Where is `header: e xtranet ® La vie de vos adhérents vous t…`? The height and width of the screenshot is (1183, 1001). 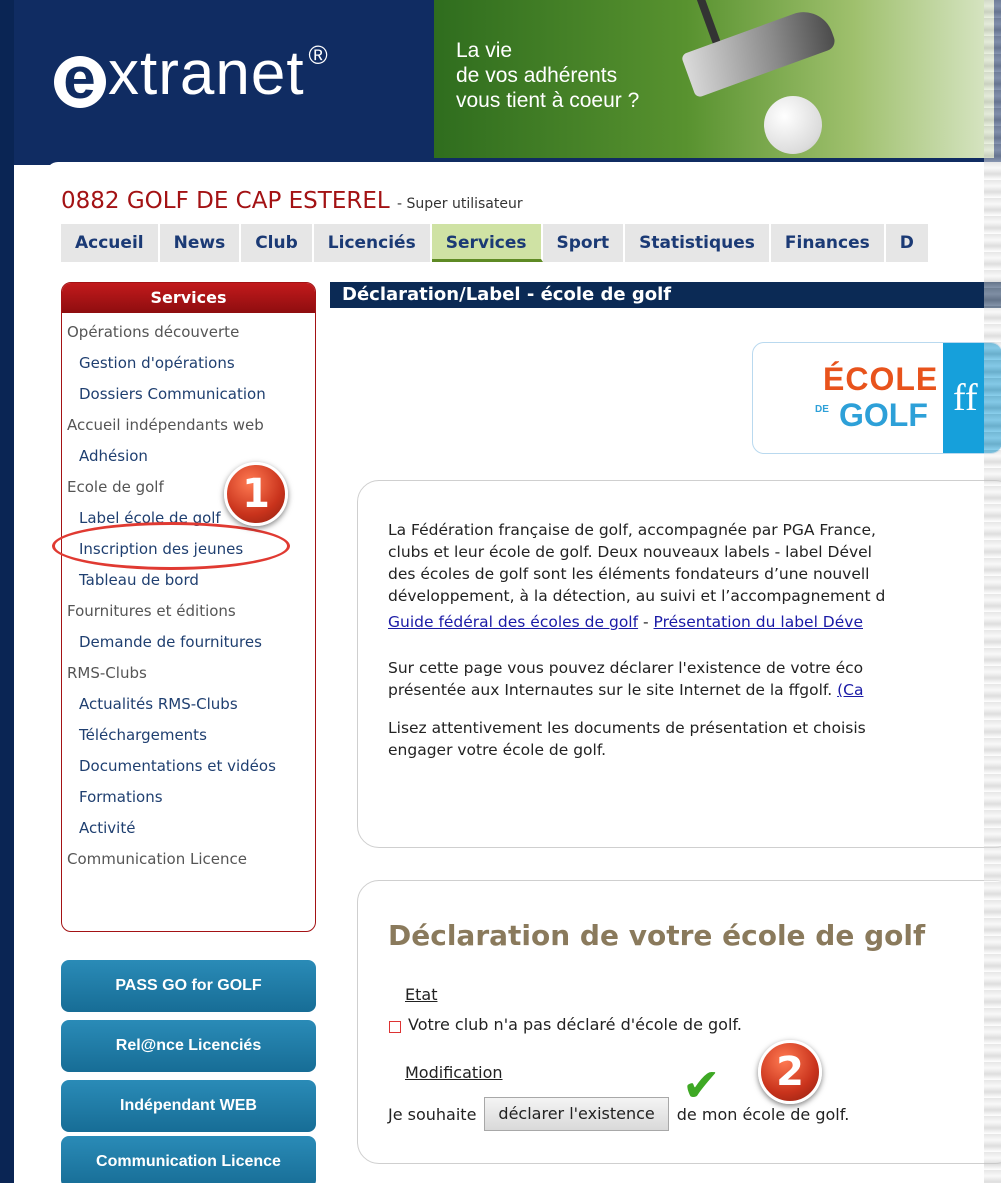 header: e xtranet ® La vie de vos adhérents vous t… is located at coordinates (507, 82).